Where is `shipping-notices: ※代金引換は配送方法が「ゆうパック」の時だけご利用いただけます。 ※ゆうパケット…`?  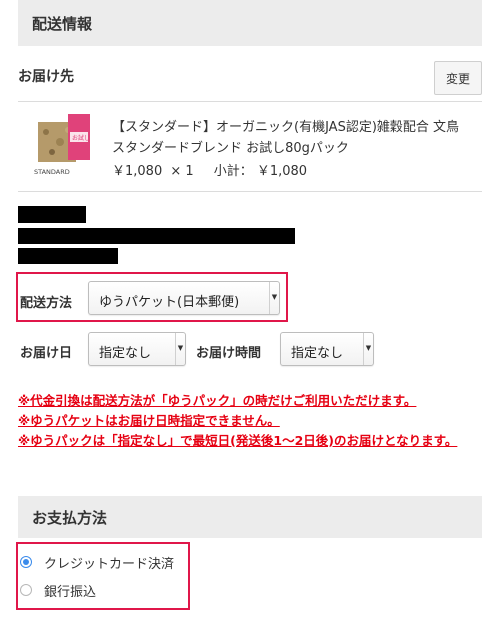
shipping-notices: ※代金引換は配送方法が「ゆうパック」の時だけご利用いただけます。 ※ゆうパケット… is located at coordinates (250, 421).